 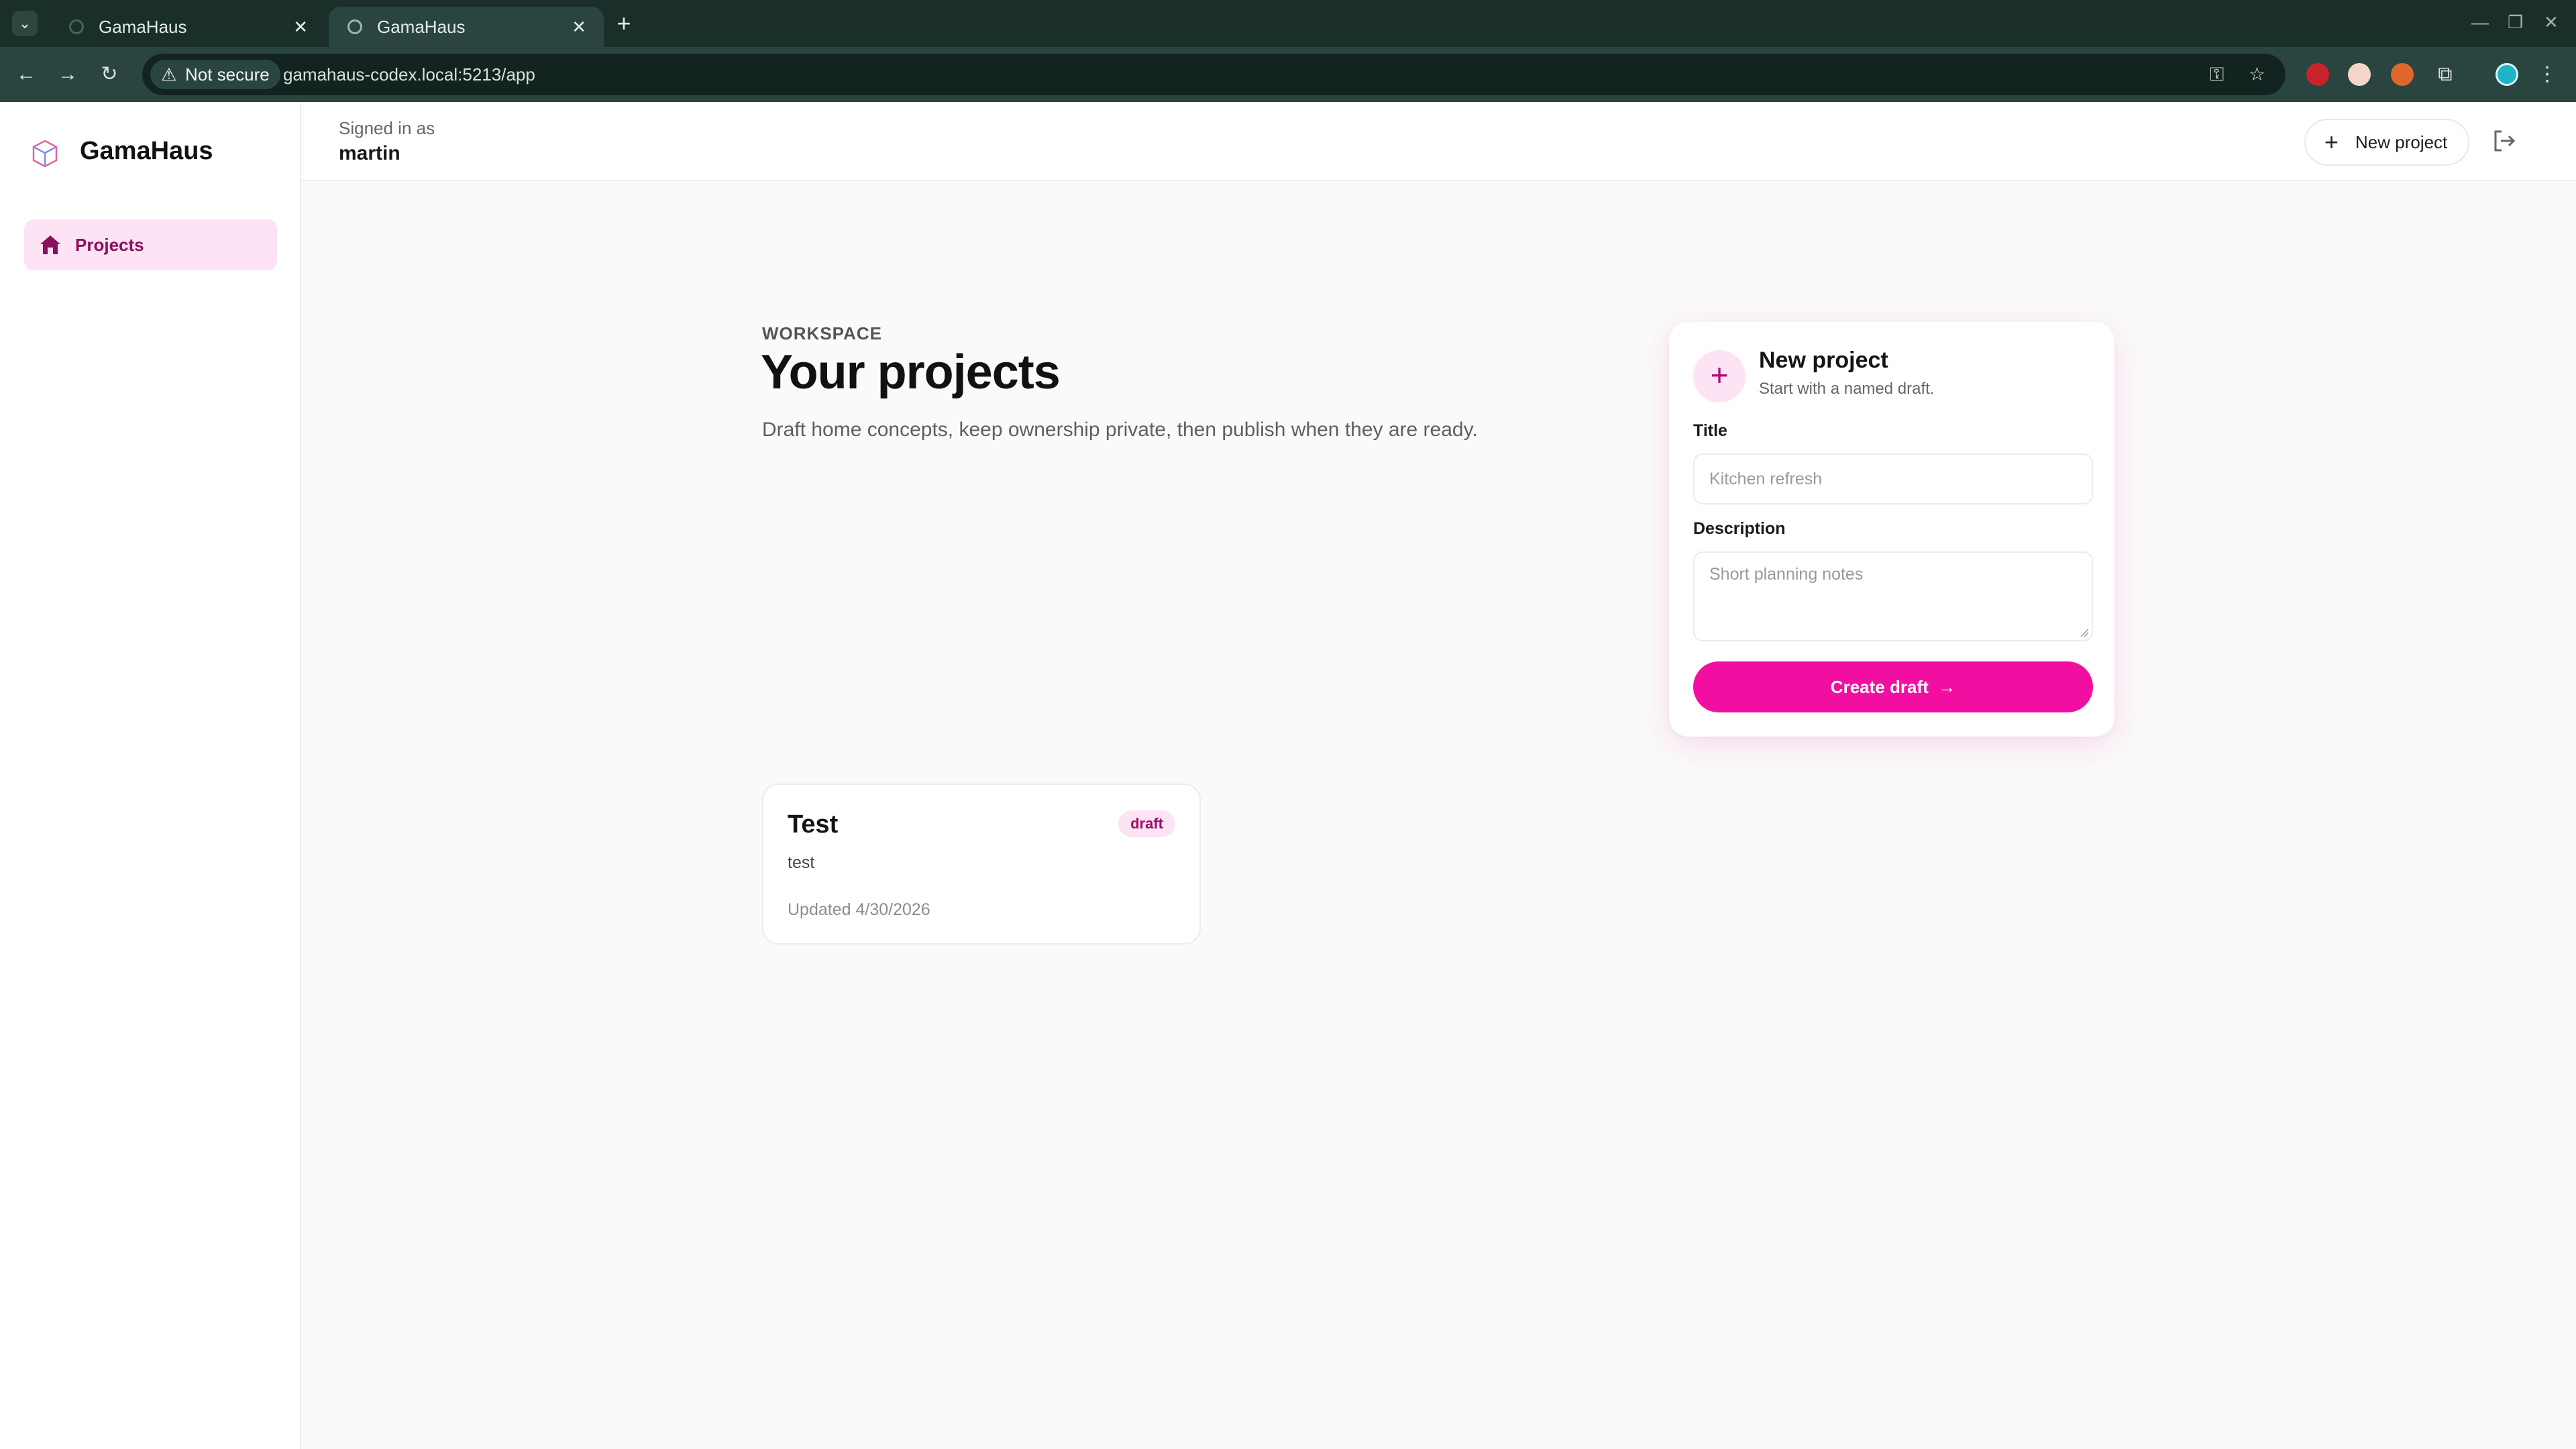 What do you see at coordinates (409, 74) in the screenshot?
I see `url-text: gamahaus-codex.local:5213/app` at bounding box center [409, 74].